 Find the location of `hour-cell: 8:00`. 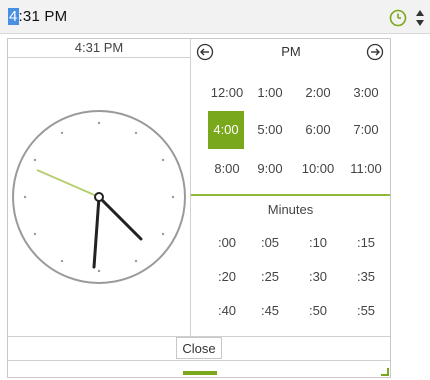

hour-cell: 8:00 is located at coordinates (227, 169).